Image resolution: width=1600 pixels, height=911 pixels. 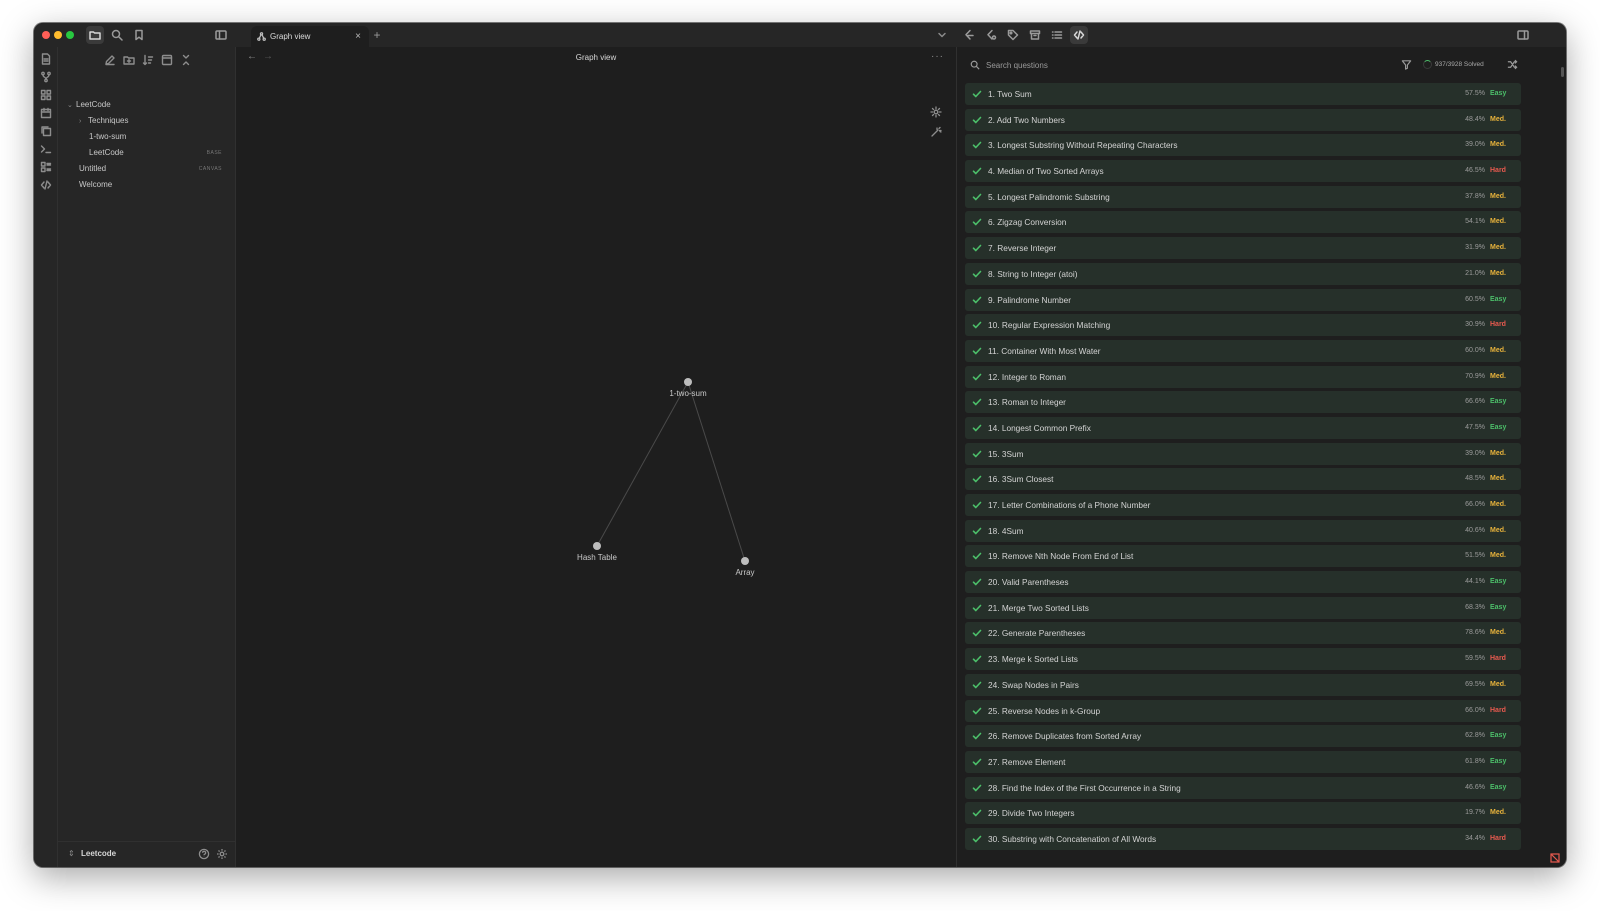 I want to click on question-row: 1. Two Sum 57.5% Easy, so click(x=1243, y=94).